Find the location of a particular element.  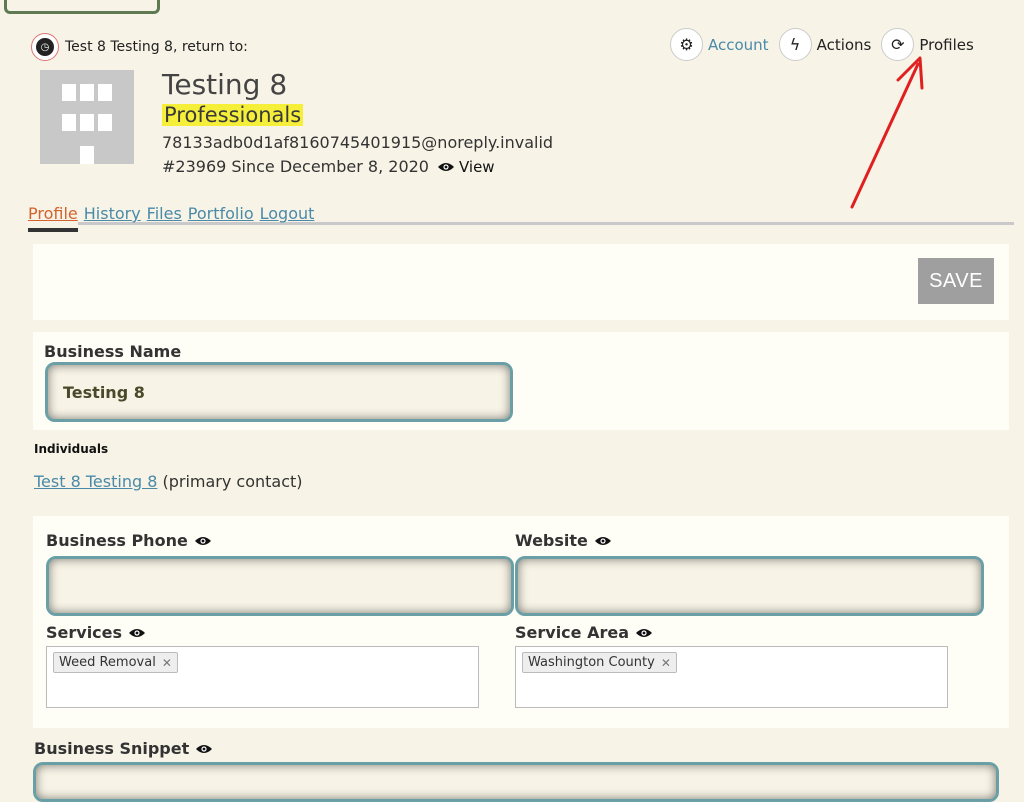

services-label-text: Services is located at coordinates (84, 632).